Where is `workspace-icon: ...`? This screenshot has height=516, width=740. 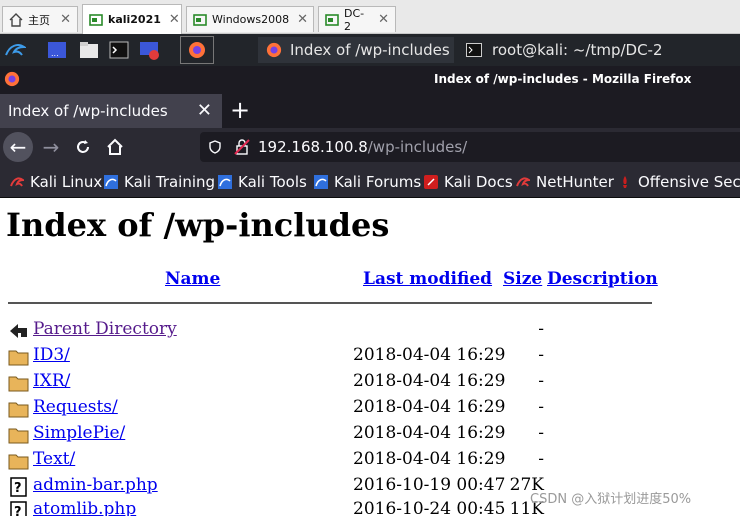
workspace-icon: ... is located at coordinates (57, 50).